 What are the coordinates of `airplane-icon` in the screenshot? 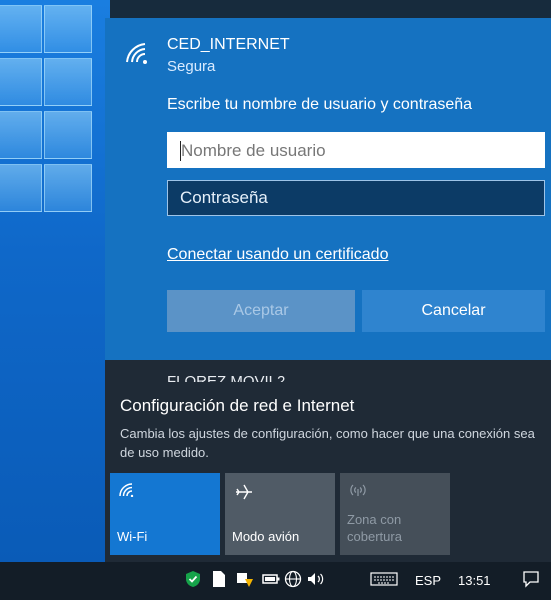 It's located at (244, 494).